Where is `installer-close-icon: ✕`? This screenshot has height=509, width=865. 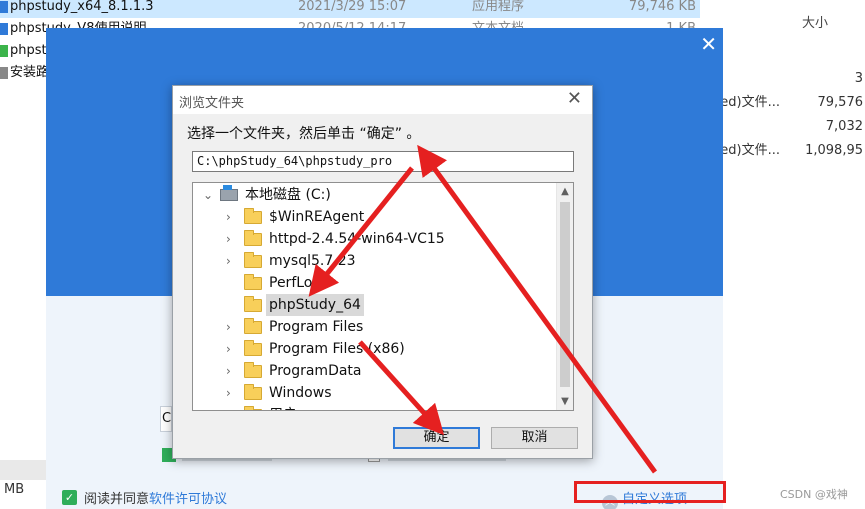
installer-close-icon: ✕ is located at coordinates (708, 44).